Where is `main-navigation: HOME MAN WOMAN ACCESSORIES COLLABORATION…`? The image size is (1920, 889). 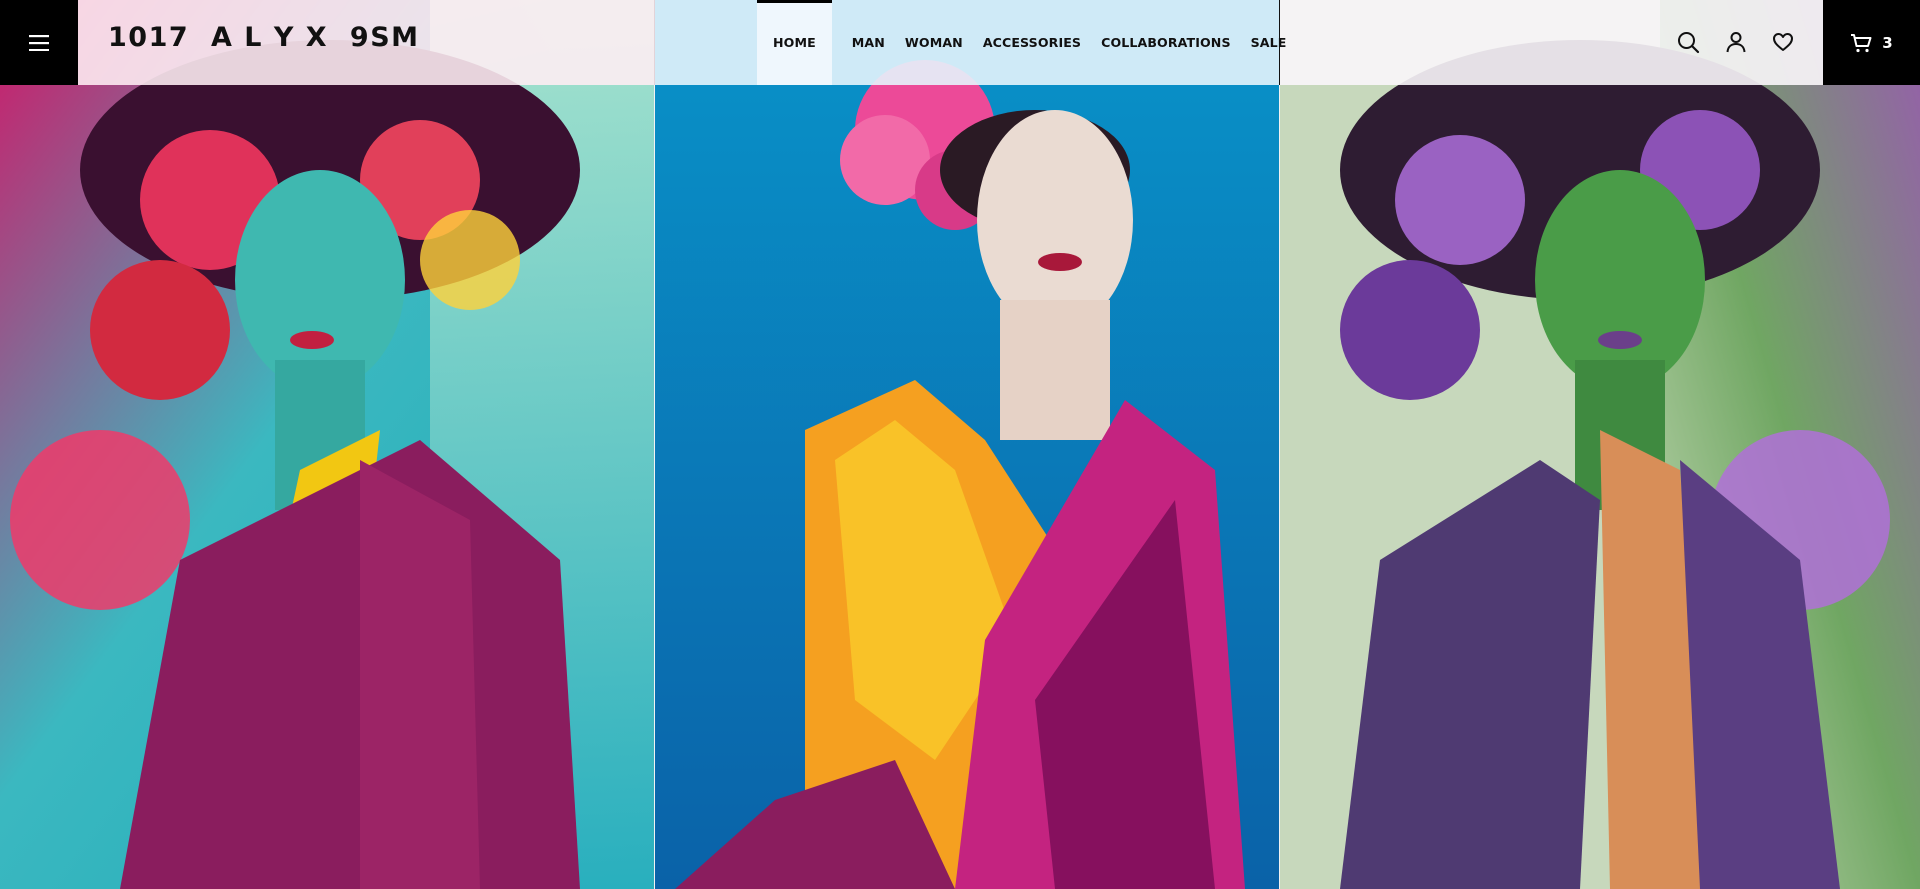
main-navigation: HOME MAN WOMAN ACCESSORIES COLLABORATION… is located at coordinates (1026, 42).